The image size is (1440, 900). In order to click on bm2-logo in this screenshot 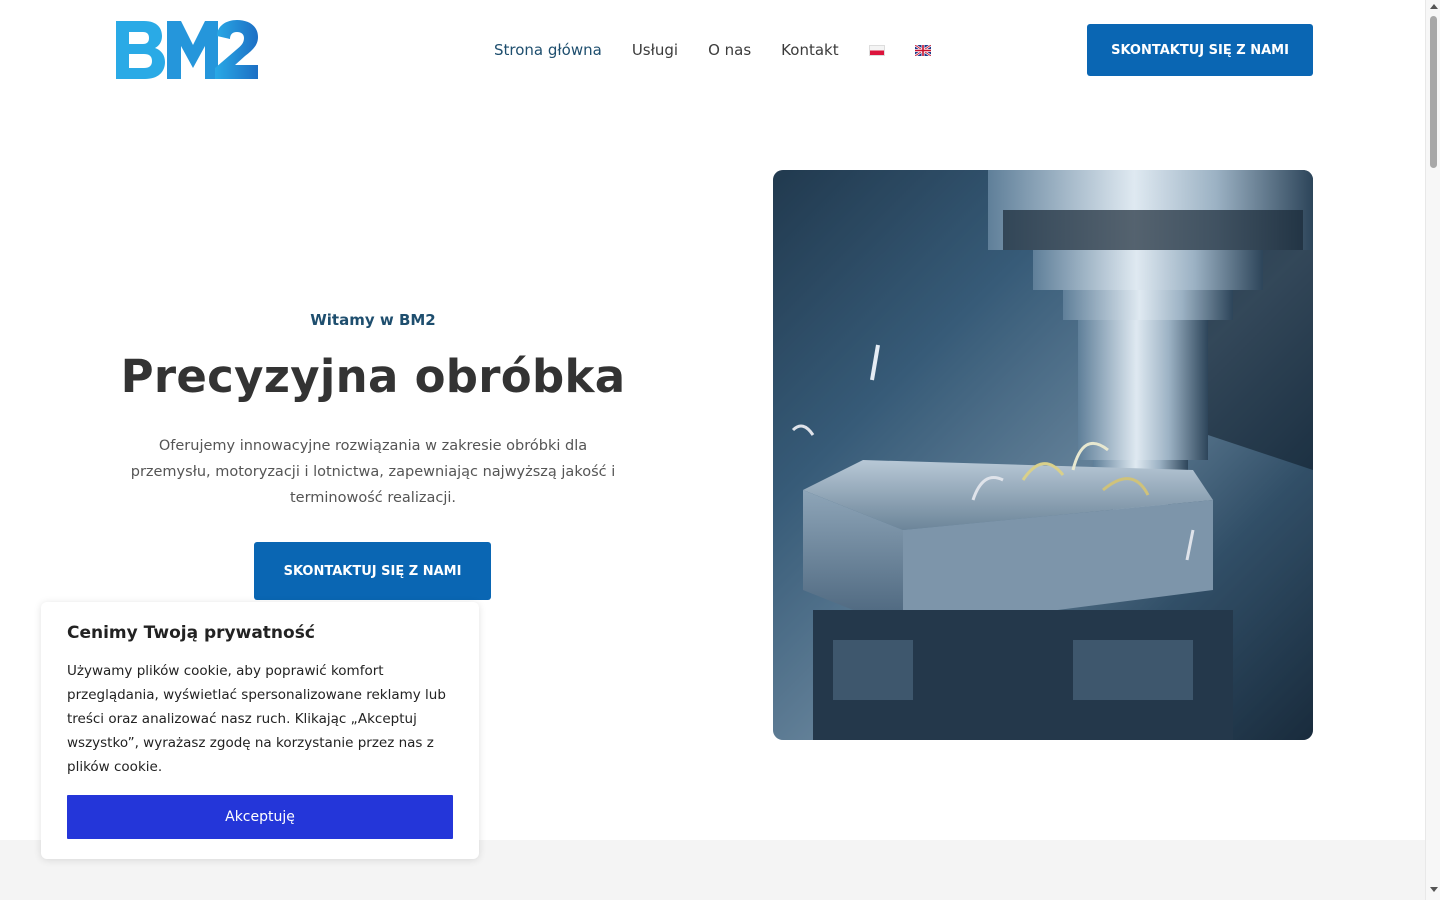, I will do `click(187, 50)`.